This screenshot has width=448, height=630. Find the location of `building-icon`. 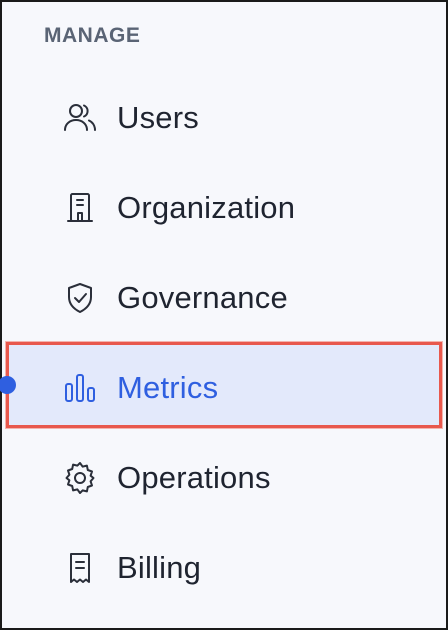

building-icon is located at coordinates (80, 208).